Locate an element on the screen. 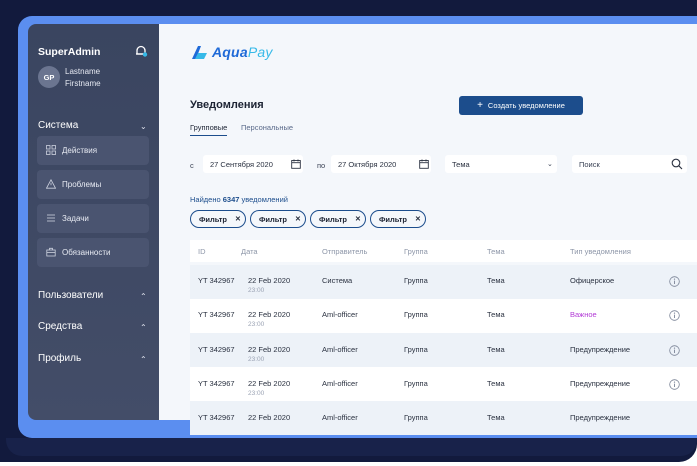 The width and height of the screenshot is (697, 466). column-header-date: Дата is located at coordinates (249, 251).